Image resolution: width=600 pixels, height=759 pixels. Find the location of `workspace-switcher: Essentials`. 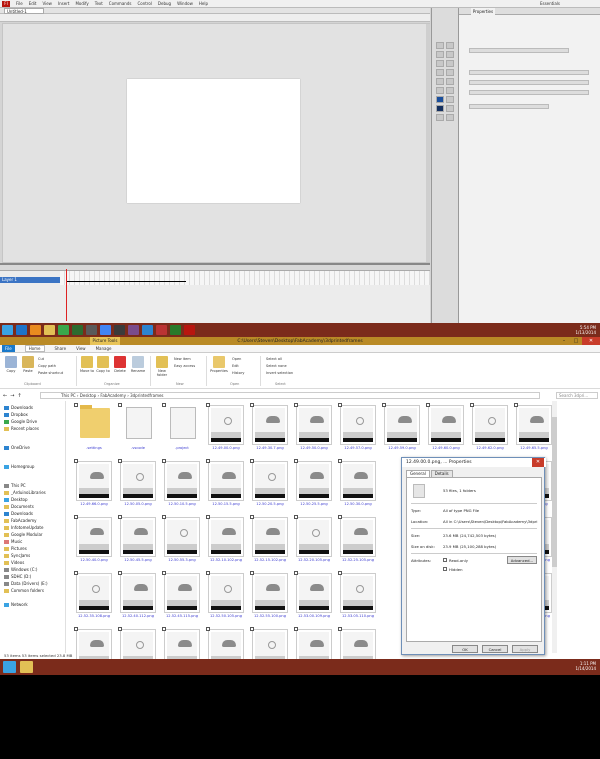

workspace-switcher: Essentials is located at coordinates (550, 3).